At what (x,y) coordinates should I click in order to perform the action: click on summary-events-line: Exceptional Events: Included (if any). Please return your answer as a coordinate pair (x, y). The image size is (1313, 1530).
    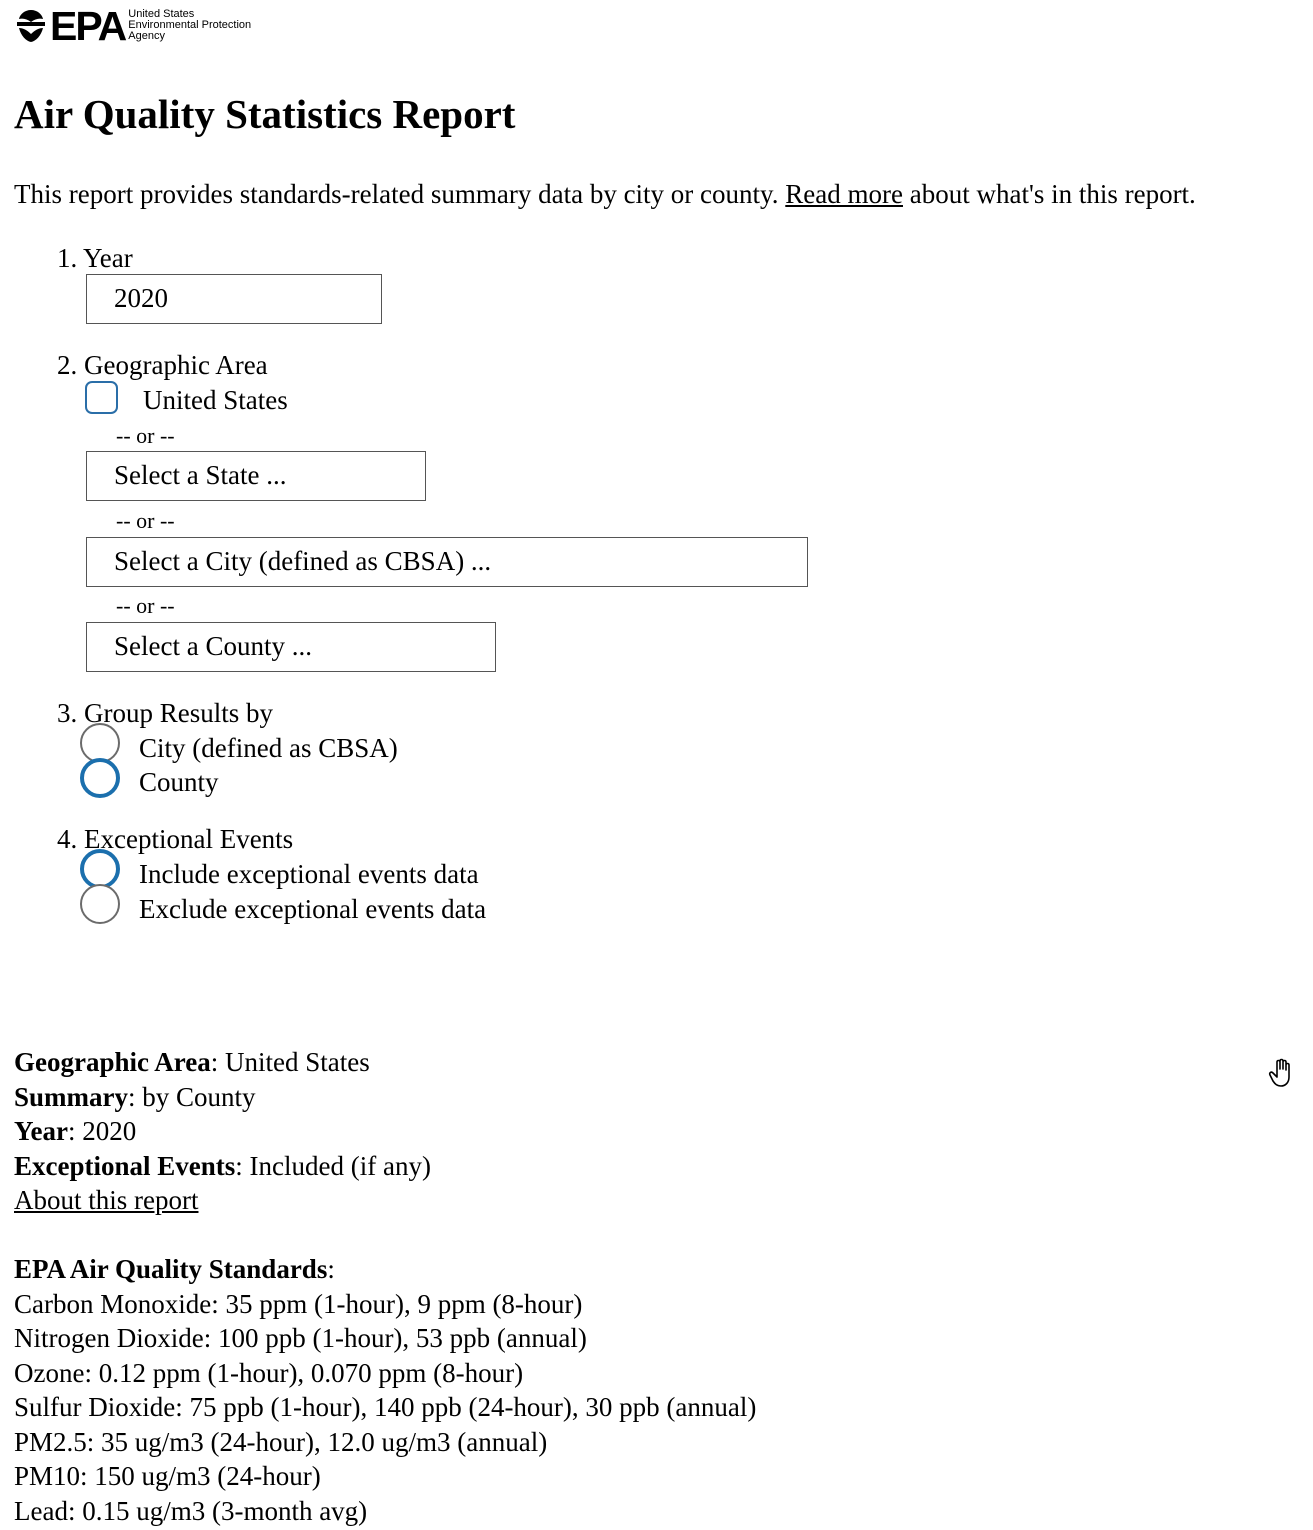
    Looking at the image, I should click on (222, 1166).